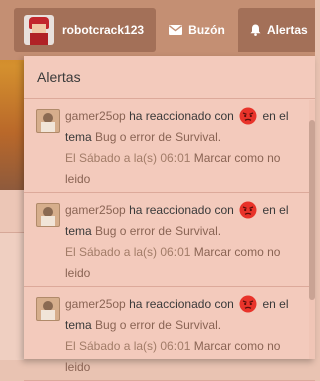 The image size is (320, 381). What do you see at coordinates (255, 30) in the screenshot?
I see `bell-icon` at bounding box center [255, 30].